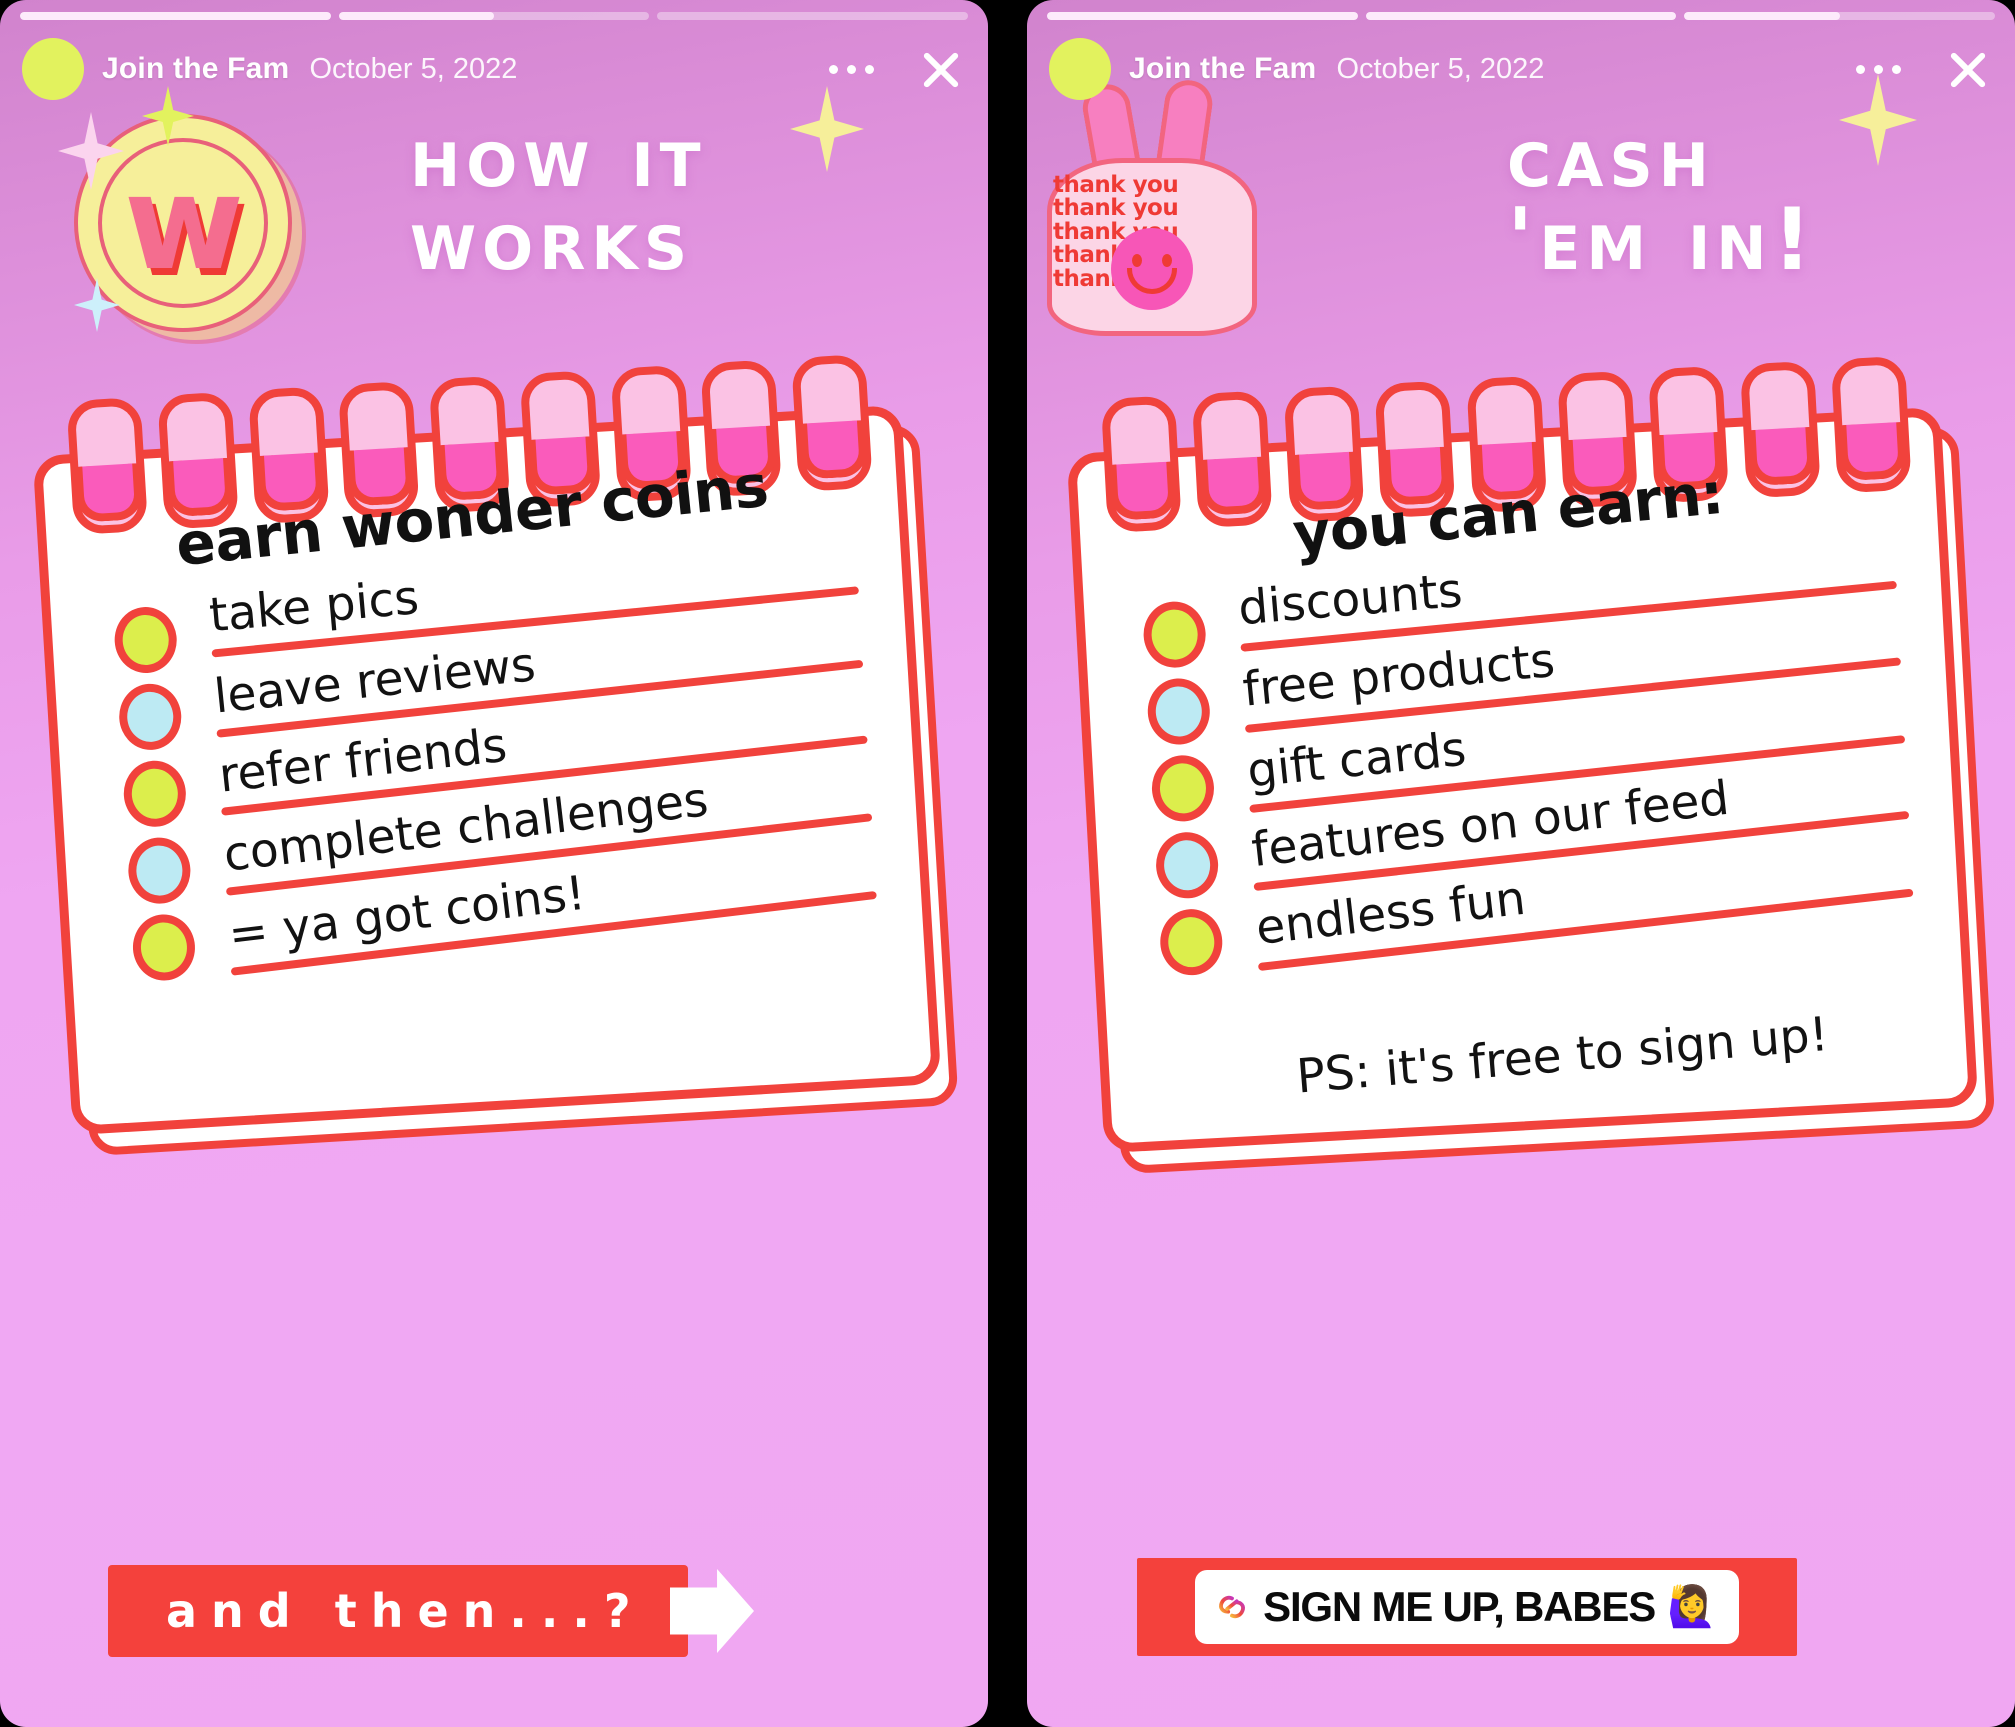 The width and height of the screenshot is (2015, 1727). Describe the element at coordinates (1692, 1607) in the screenshot. I see `raising-hand-emoji: 🙋‍♀️` at that location.